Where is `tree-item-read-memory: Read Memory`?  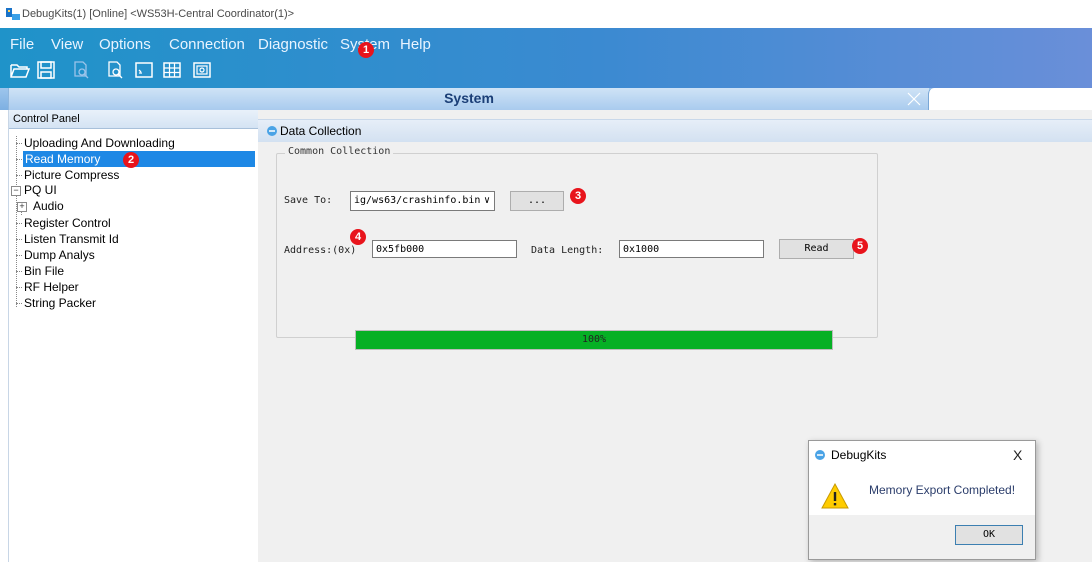
tree-item-read-memory: Read Memory is located at coordinates (139, 159).